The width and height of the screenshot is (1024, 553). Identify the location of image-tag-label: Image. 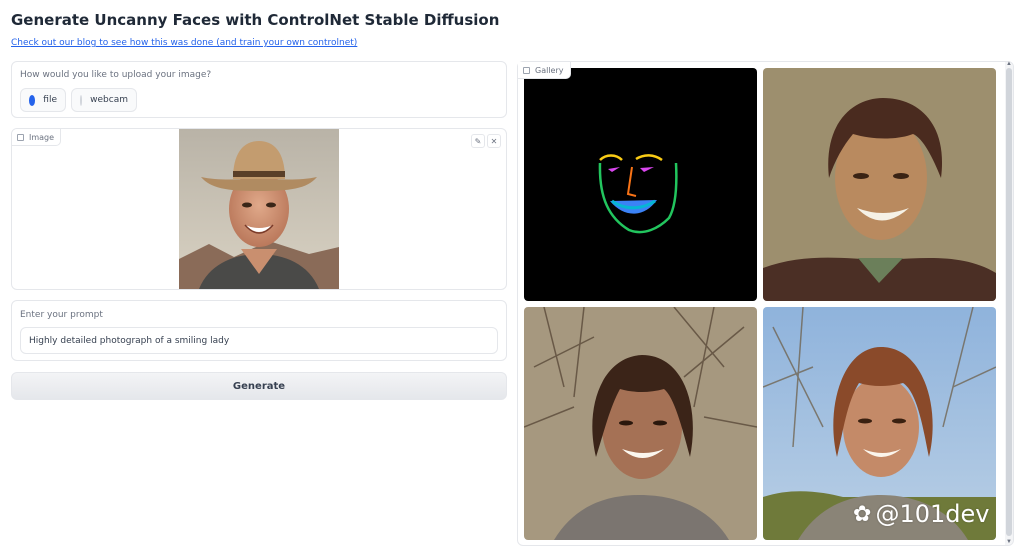
(42, 137).